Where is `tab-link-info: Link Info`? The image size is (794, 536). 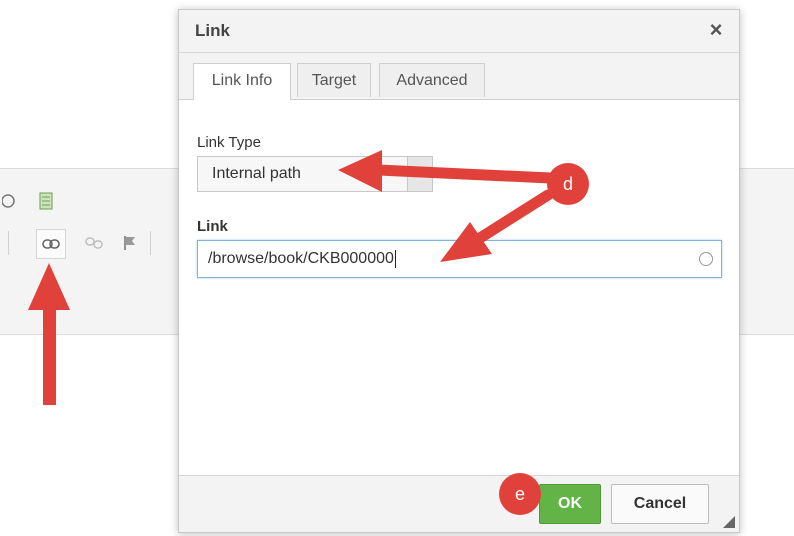 tab-link-info: Link Info is located at coordinates (242, 81).